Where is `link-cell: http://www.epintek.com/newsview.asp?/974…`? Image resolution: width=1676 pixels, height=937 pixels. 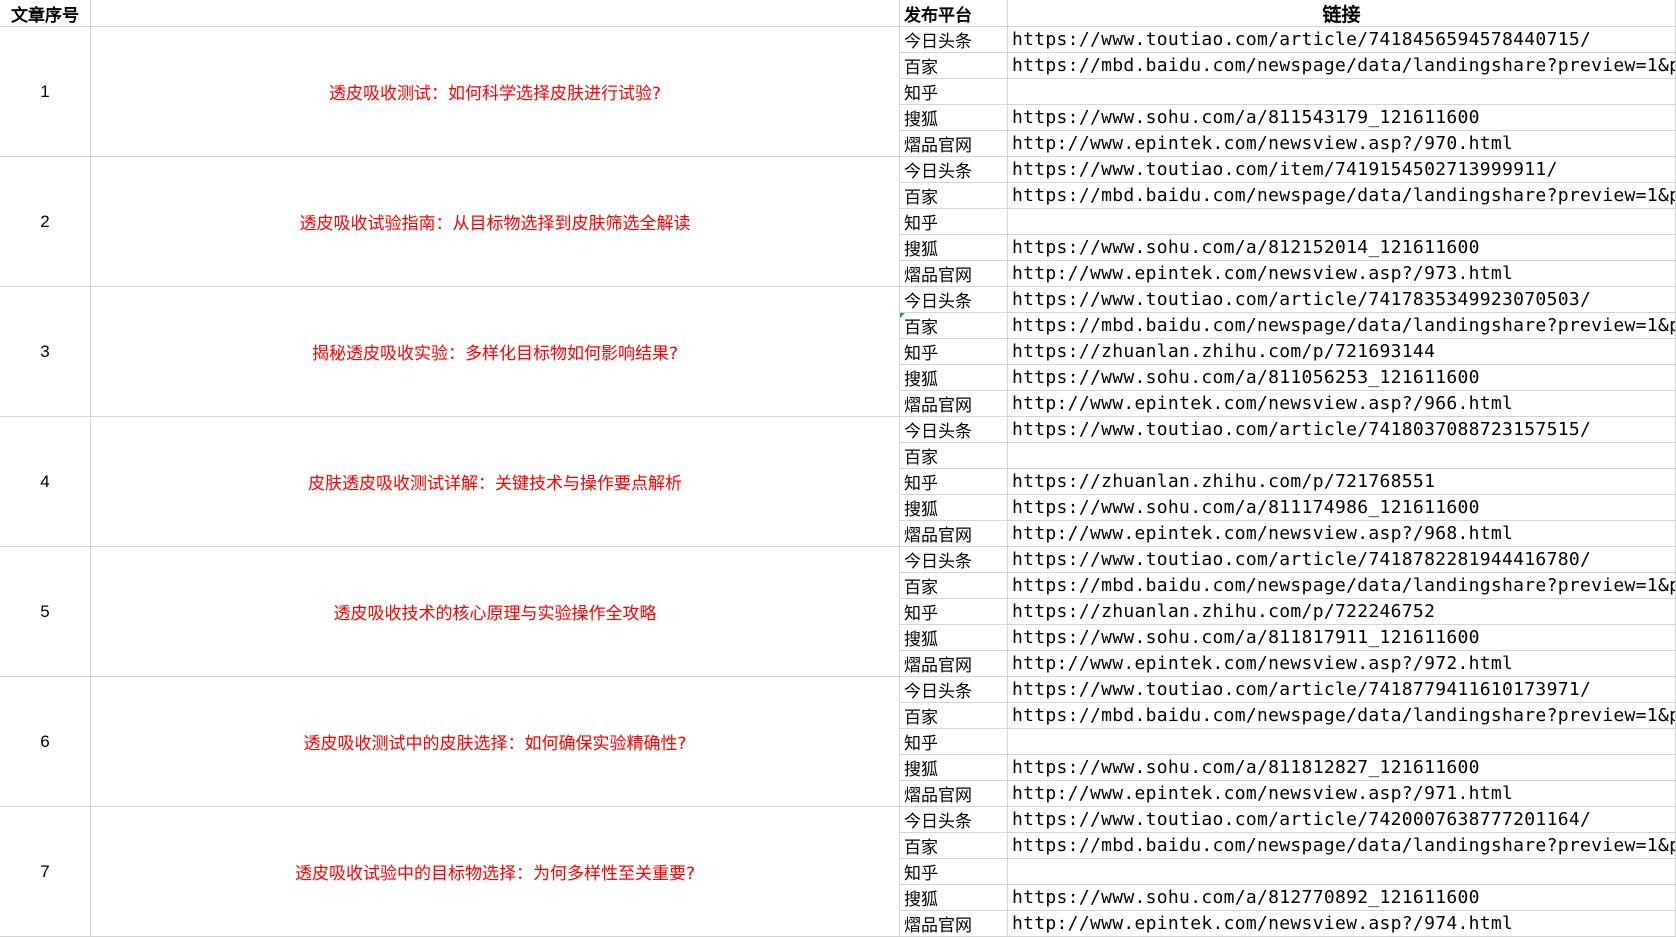
link-cell: http://www.epintek.com/newsview.asp?/974… is located at coordinates (1342, 924).